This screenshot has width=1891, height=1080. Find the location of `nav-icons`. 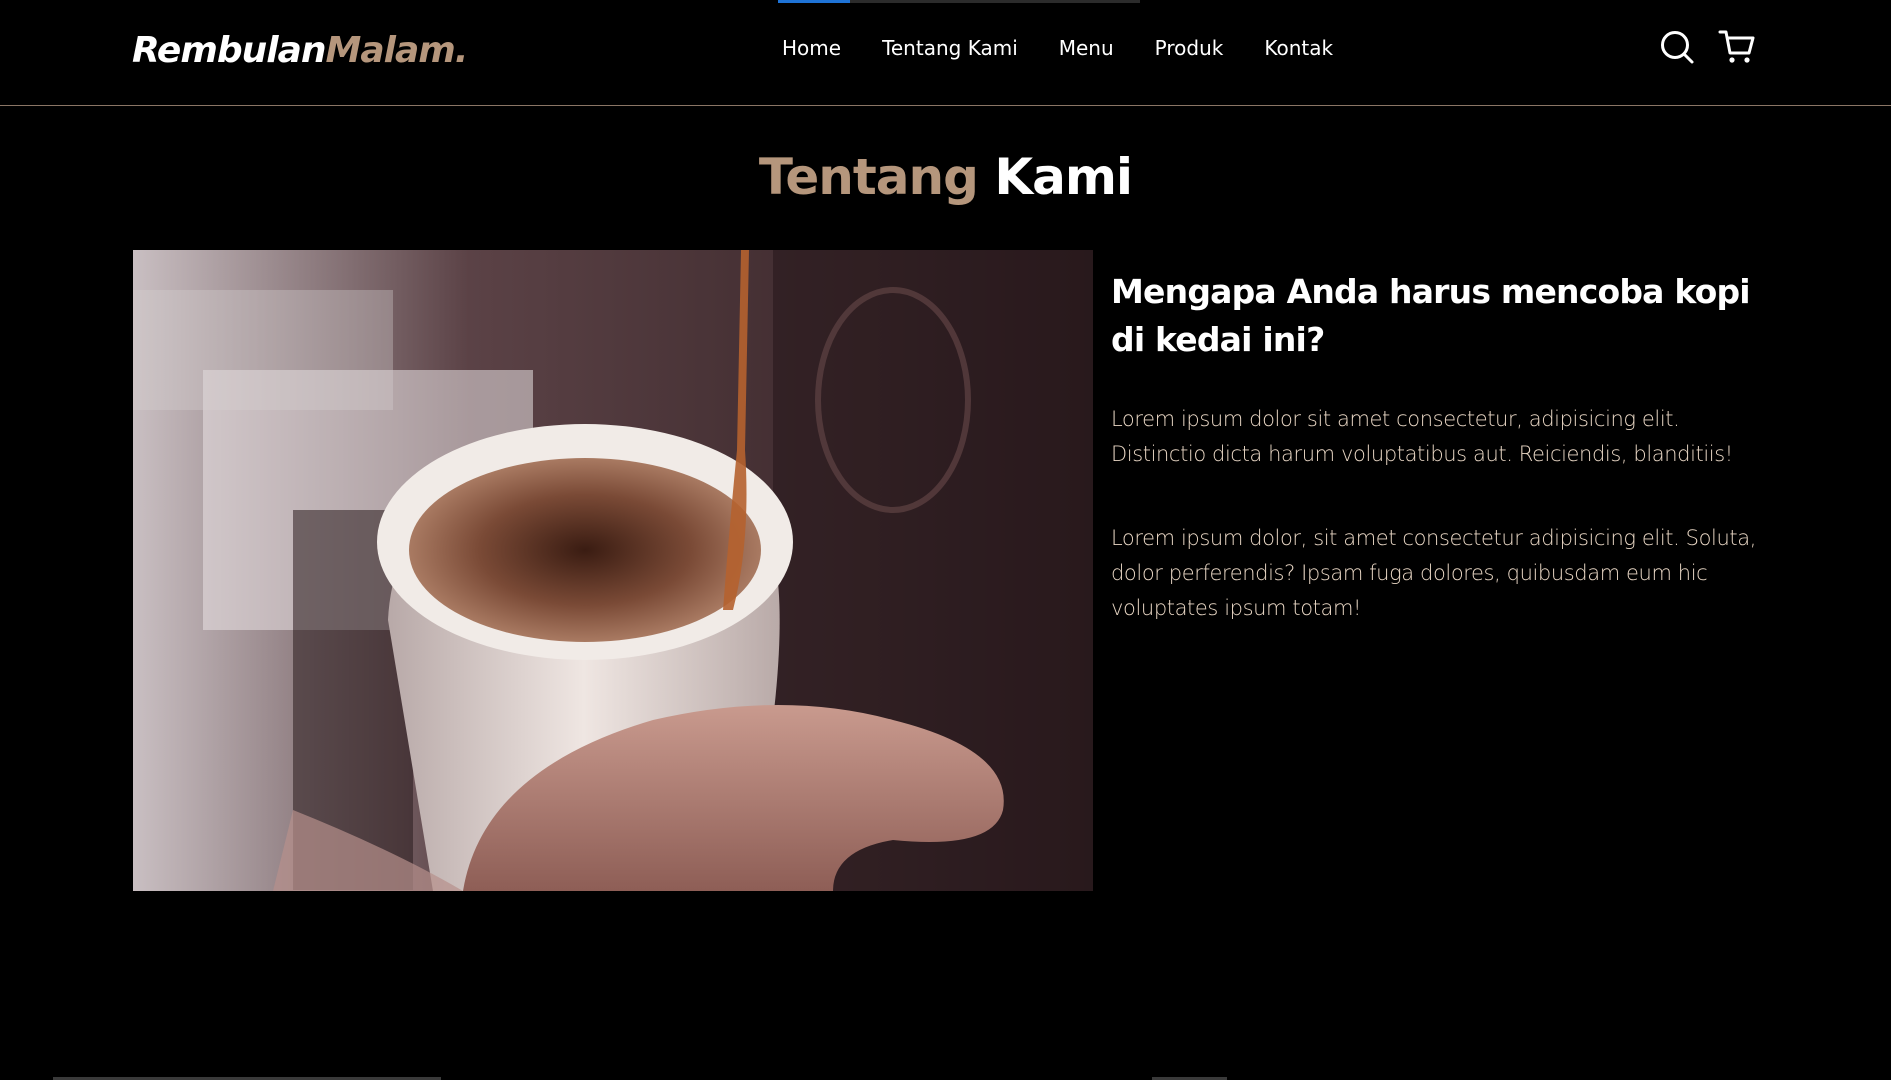

nav-icons is located at coordinates (1707, 47).